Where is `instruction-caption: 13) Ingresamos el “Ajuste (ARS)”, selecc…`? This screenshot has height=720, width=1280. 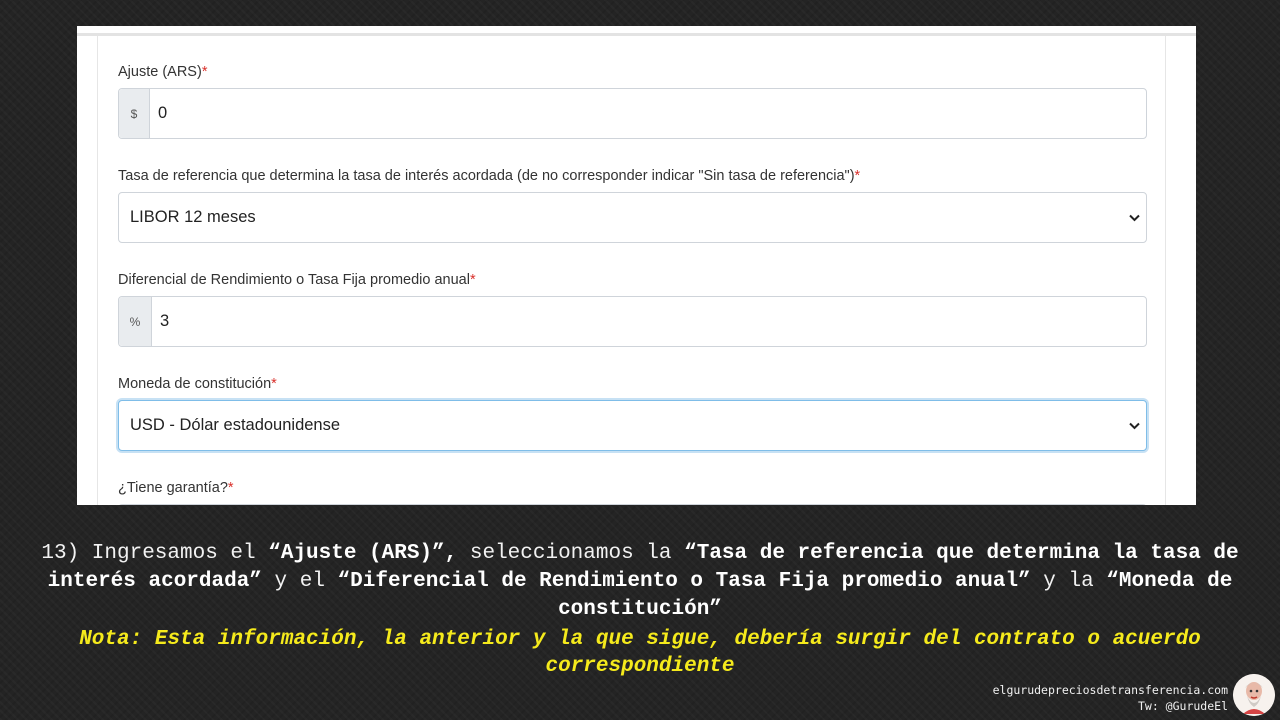 instruction-caption: 13) Ingresamos el “Ajuste (ARS)”, selecc… is located at coordinates (640, 582).